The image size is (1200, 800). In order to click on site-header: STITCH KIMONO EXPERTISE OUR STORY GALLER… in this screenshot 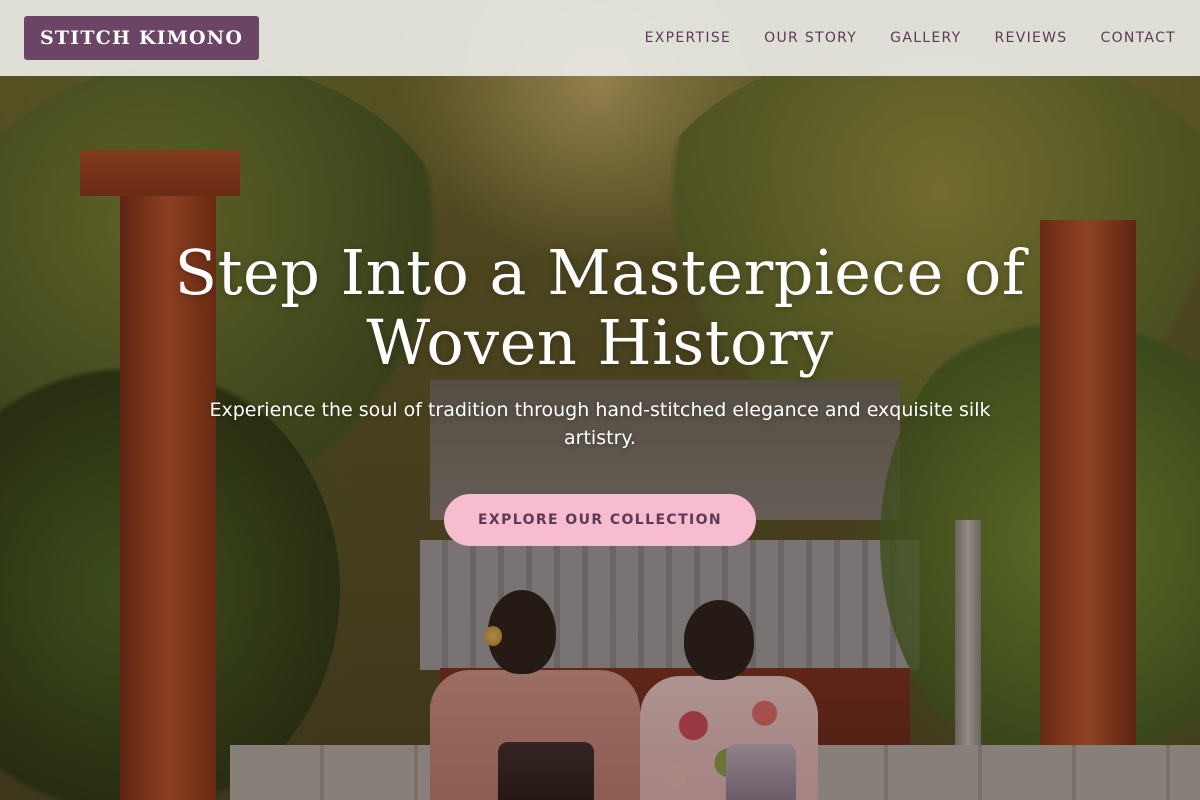, I will do `click(600, 38)`.